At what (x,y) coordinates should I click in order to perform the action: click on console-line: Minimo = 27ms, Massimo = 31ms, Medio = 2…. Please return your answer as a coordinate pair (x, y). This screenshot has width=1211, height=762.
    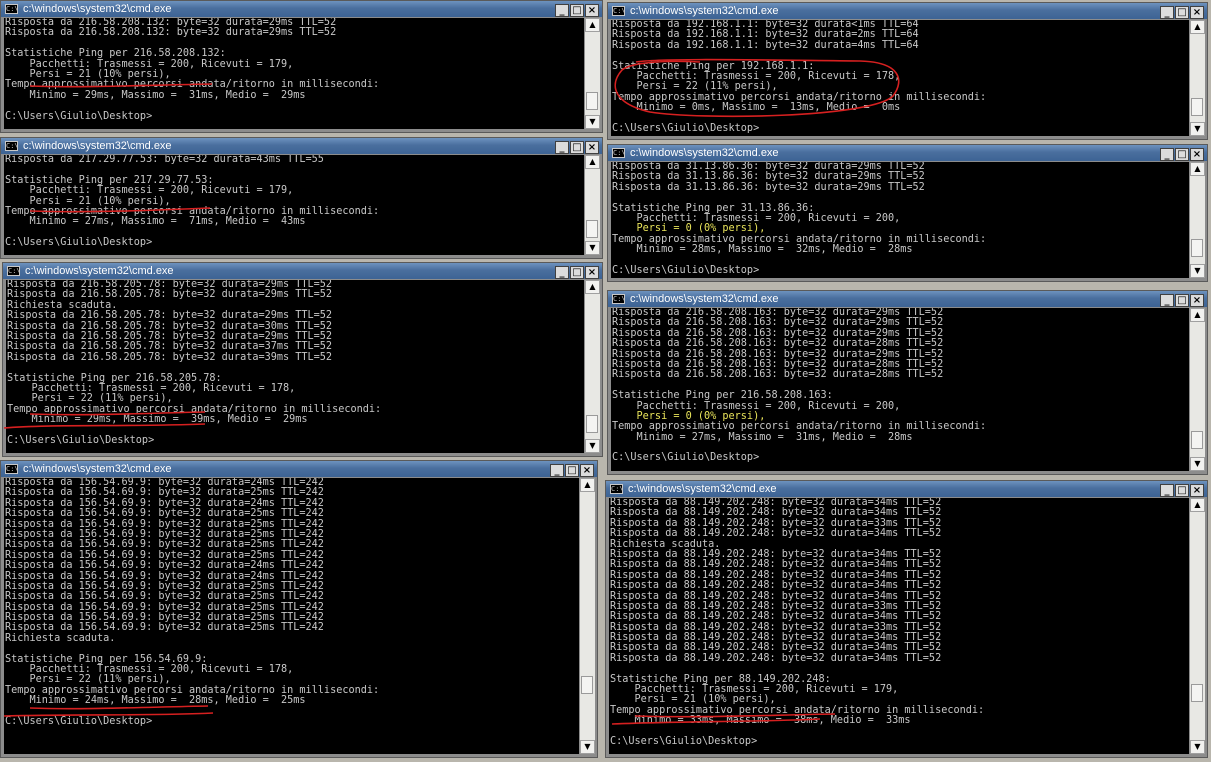
    Looking at the image, I should click on (762, 437).